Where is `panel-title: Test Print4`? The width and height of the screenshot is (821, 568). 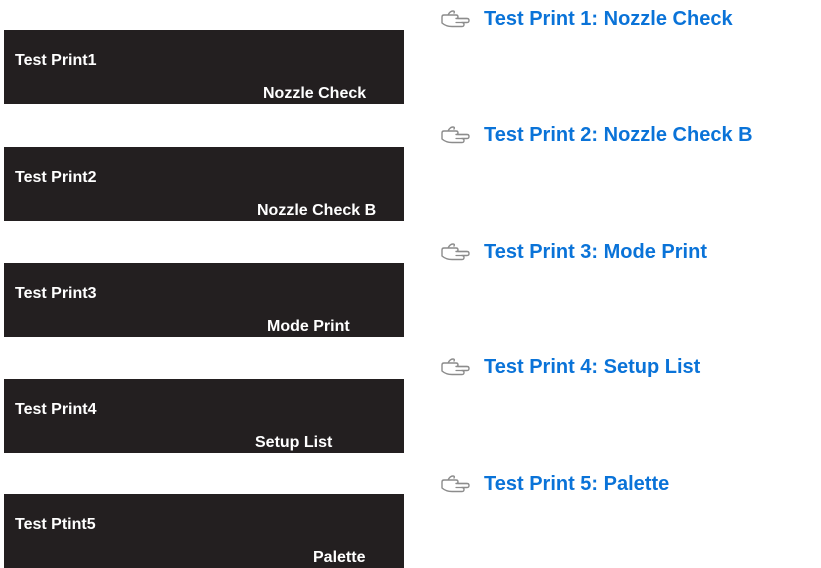
panel-title: Test Print4 is located at coordinates (56, 409).